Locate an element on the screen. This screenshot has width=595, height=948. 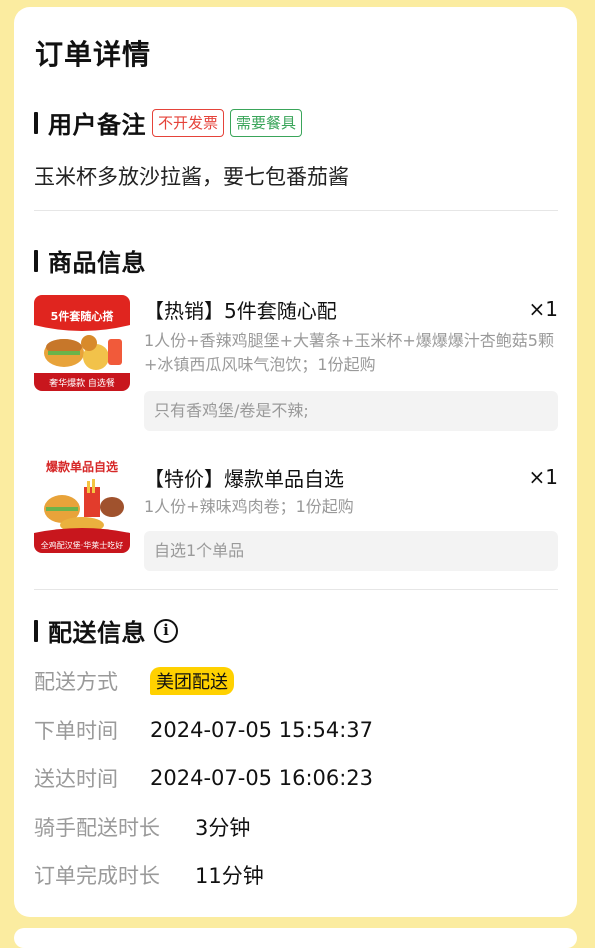
tag-no-invoice: 不开发票 is located at coordinates (188, 122).